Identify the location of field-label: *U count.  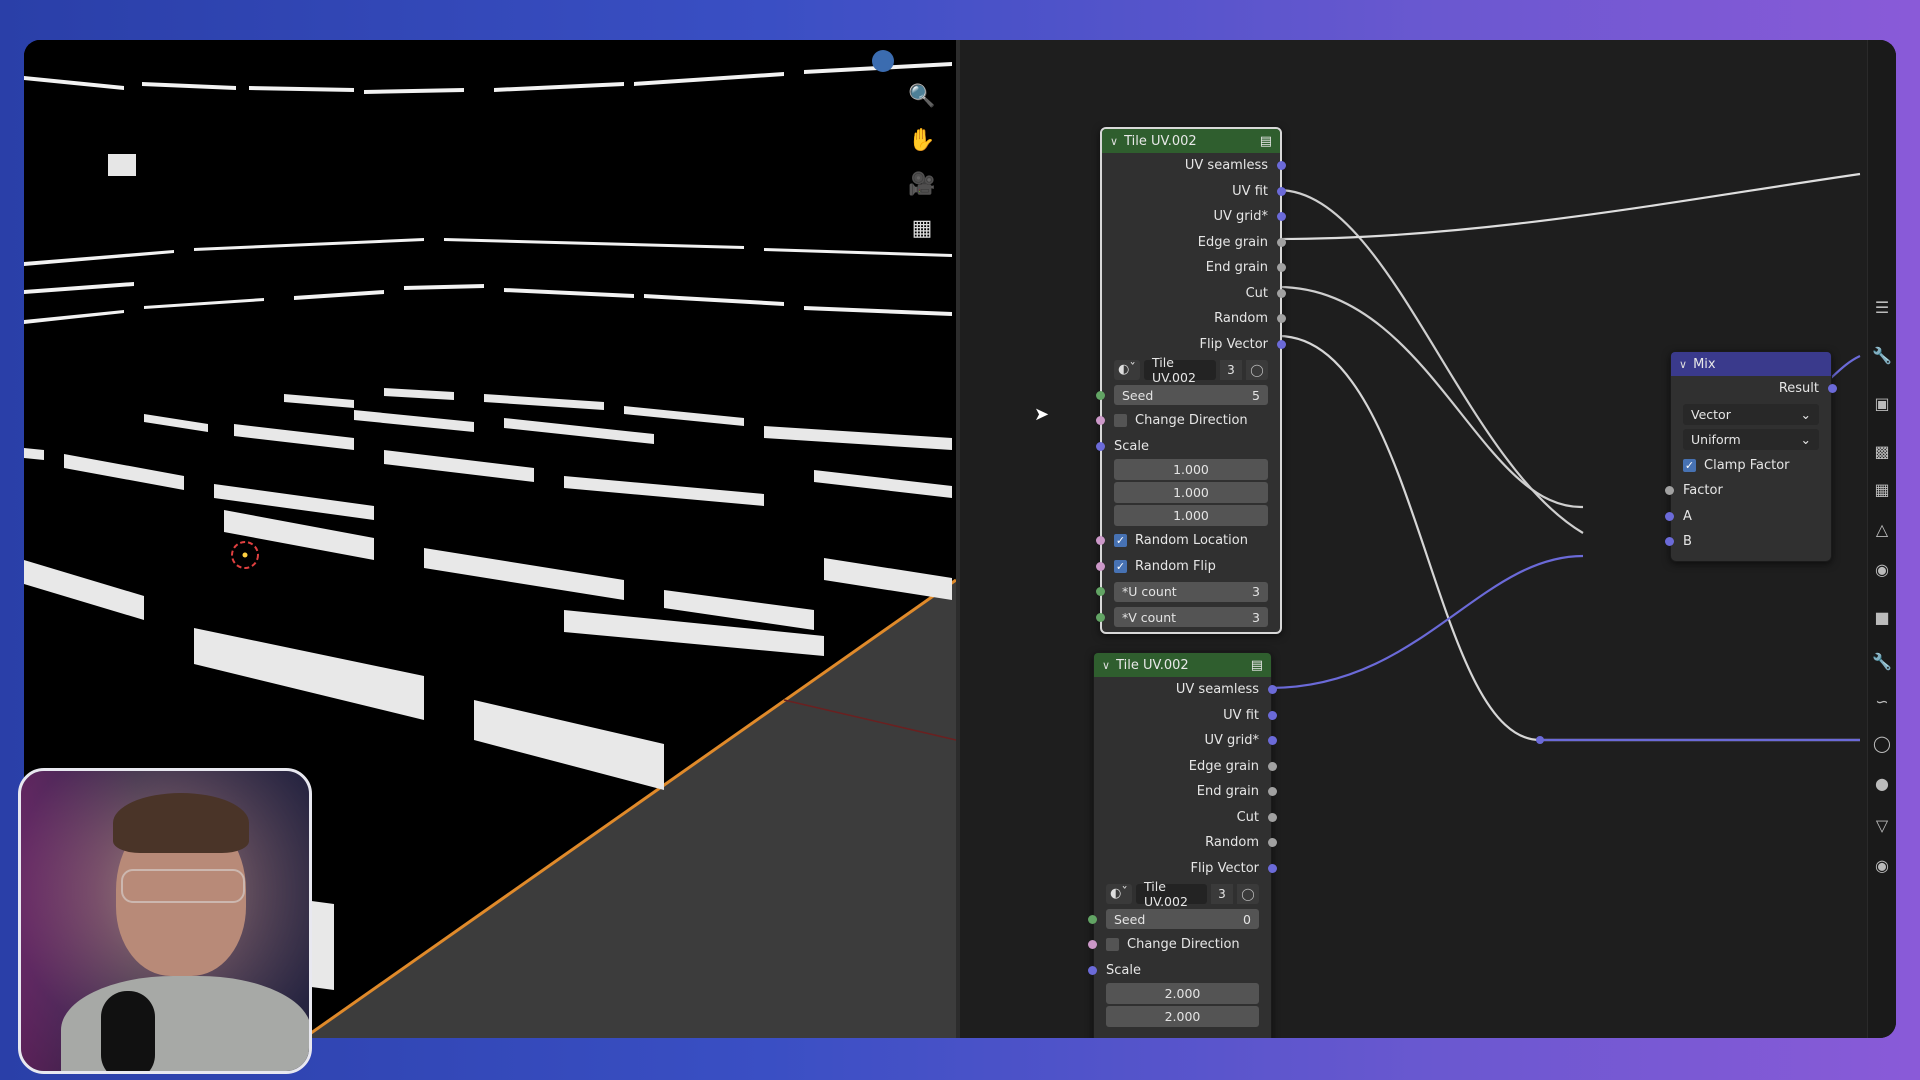
(1149, 592).